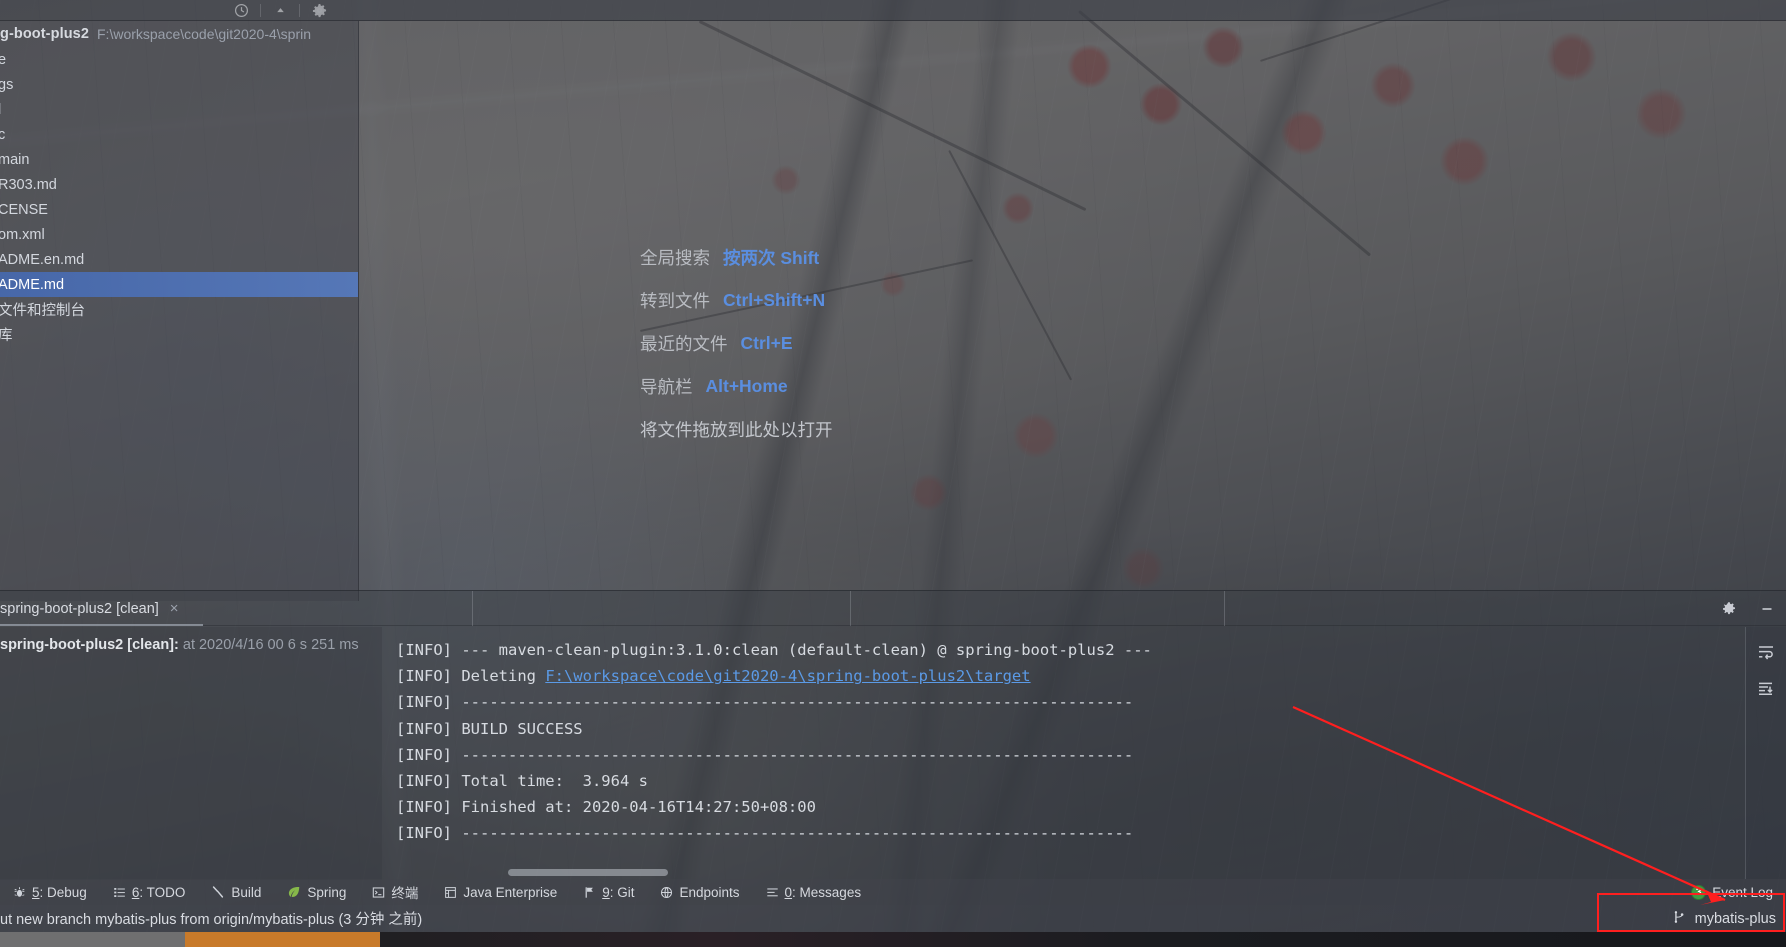  I want to click on os-taskbar, so click(893, 939).